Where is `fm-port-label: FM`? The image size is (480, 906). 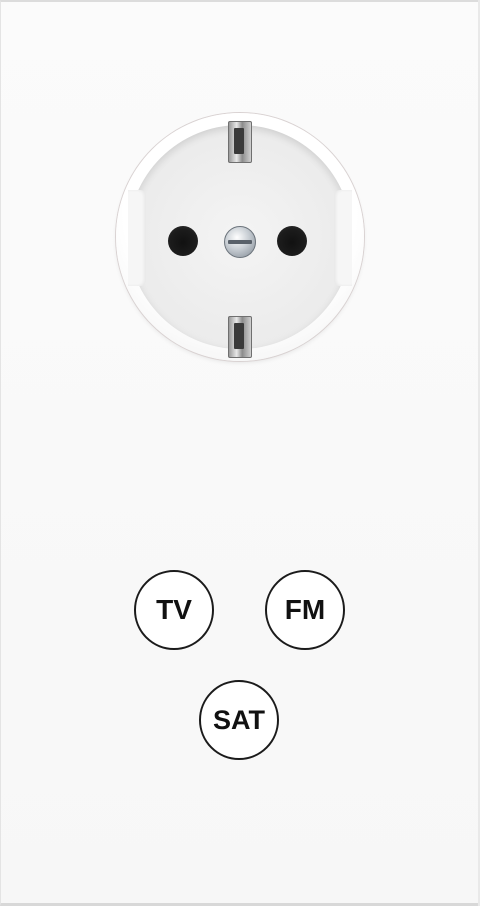 fm-port-label: FM is located at coordinates (305, 609).